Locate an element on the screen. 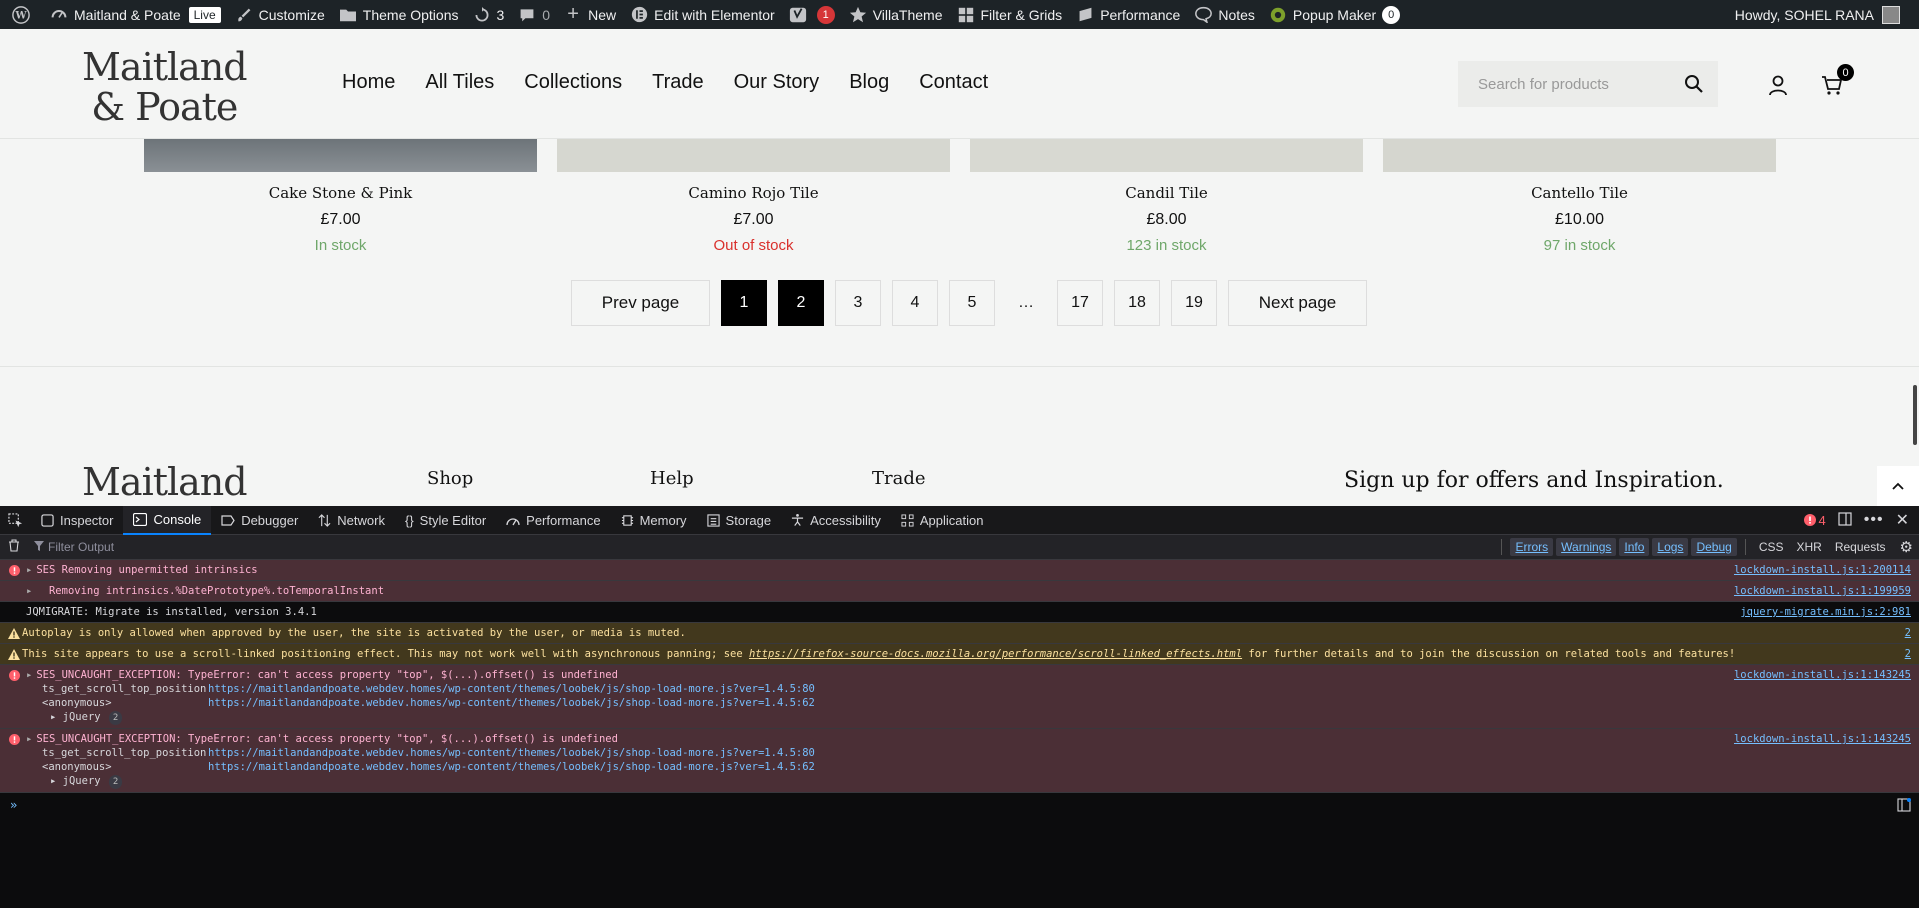 Image resolution: width=1919 pixels, height=908 pixels. product-card: Cake Stone & Pink £7.00 In stock is located at coordinates (340, 196).